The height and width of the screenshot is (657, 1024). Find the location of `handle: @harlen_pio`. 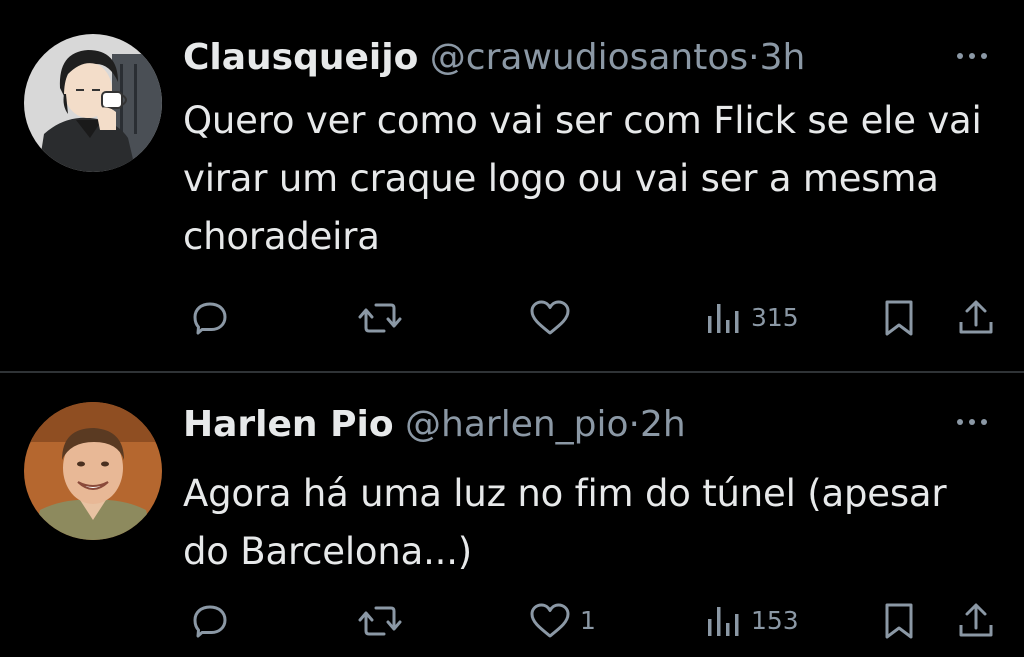

handle: @harlen_pio is located at coordinates (517, 424).